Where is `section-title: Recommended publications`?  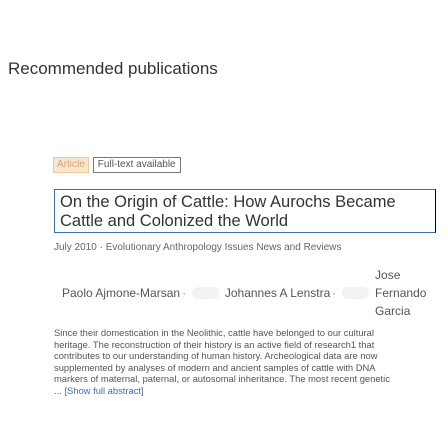
section-title: Recommended publications is located at coordinates (113, 68).